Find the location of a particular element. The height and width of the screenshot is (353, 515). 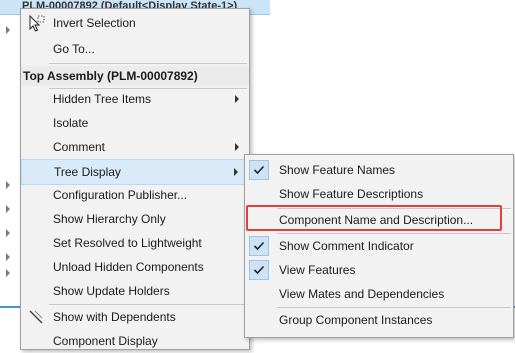

menu-item-label: Comment is located at coordinates (79, 147).